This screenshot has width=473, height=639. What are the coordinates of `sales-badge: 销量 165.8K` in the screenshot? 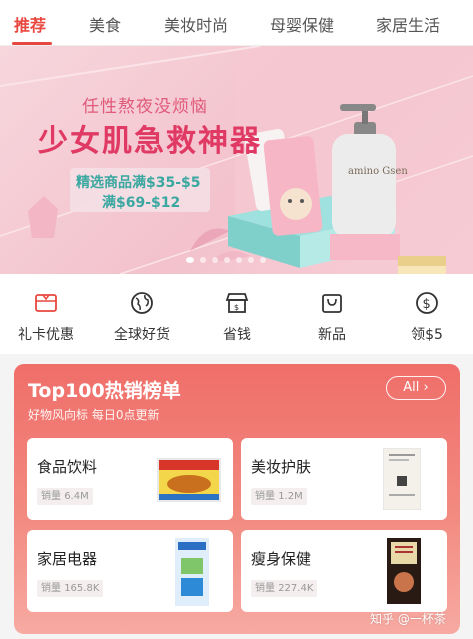 It's located at (70, 588).